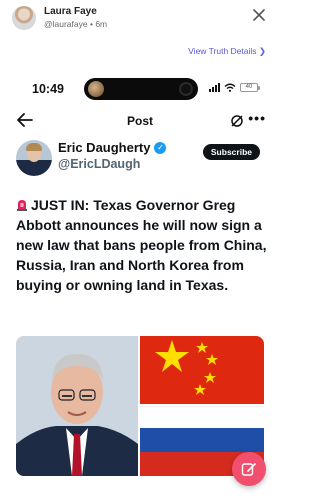 This screenshot has width=320, height=500. What do you see at coordinates (140, 20) in the screenshot?
I see `outer-post-header: Laura Faye @laurafaye • 6m` at bounding box center [140, 20].